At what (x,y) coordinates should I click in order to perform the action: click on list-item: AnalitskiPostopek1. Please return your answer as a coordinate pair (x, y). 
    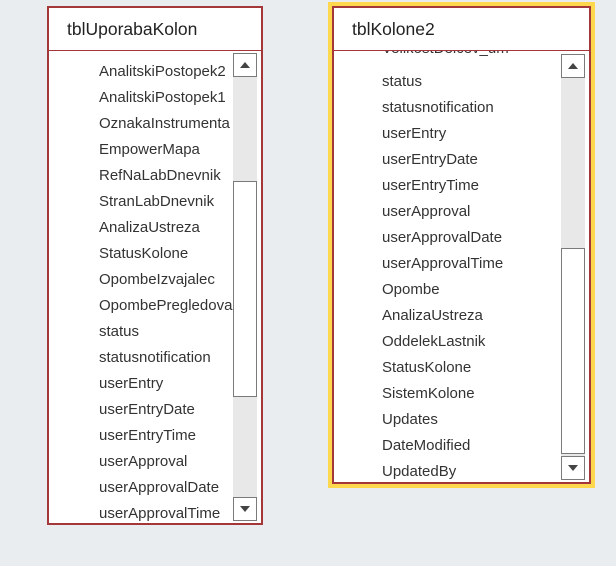
    Looking at the image, I should click on (167, 98).